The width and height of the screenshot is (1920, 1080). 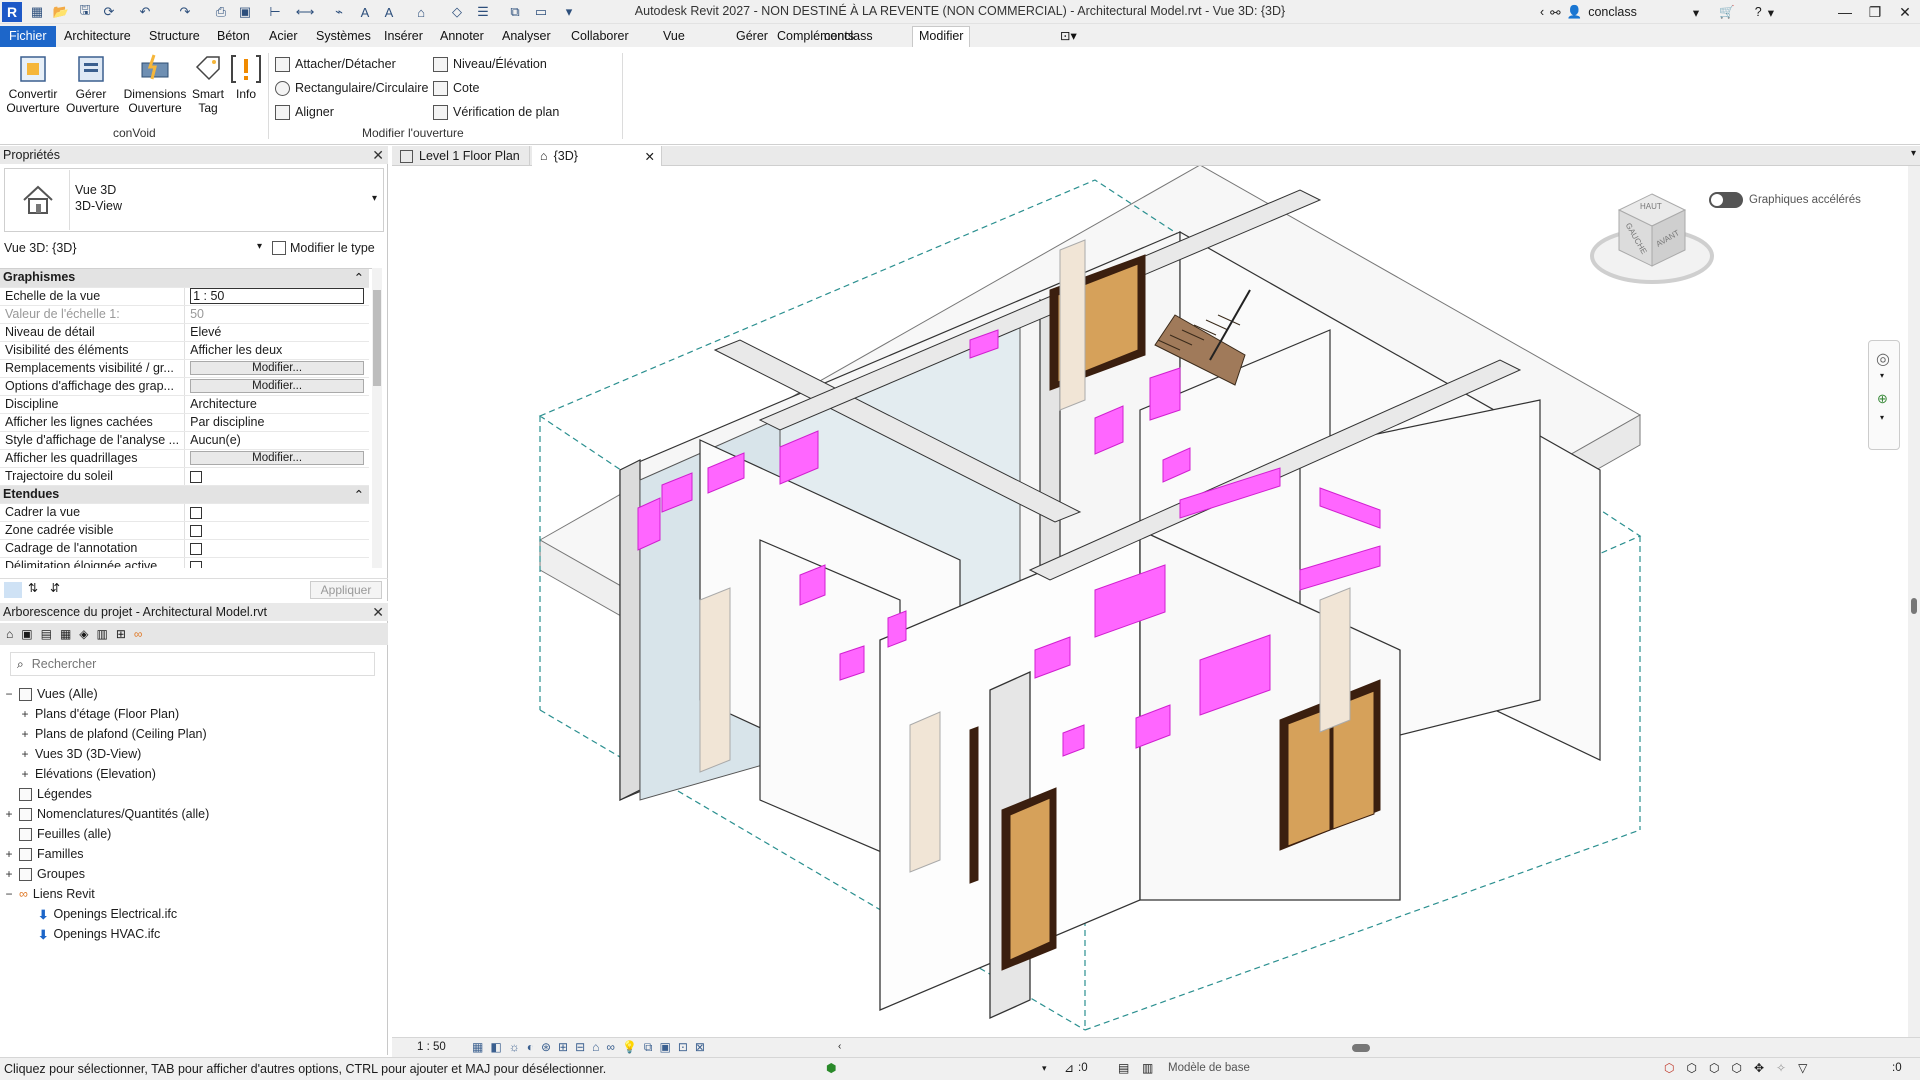 What do you see at coordinates (664, 1047) in the screenshot?
I see `worksharing-icon: ▣` at bounding box center [664, 1047].